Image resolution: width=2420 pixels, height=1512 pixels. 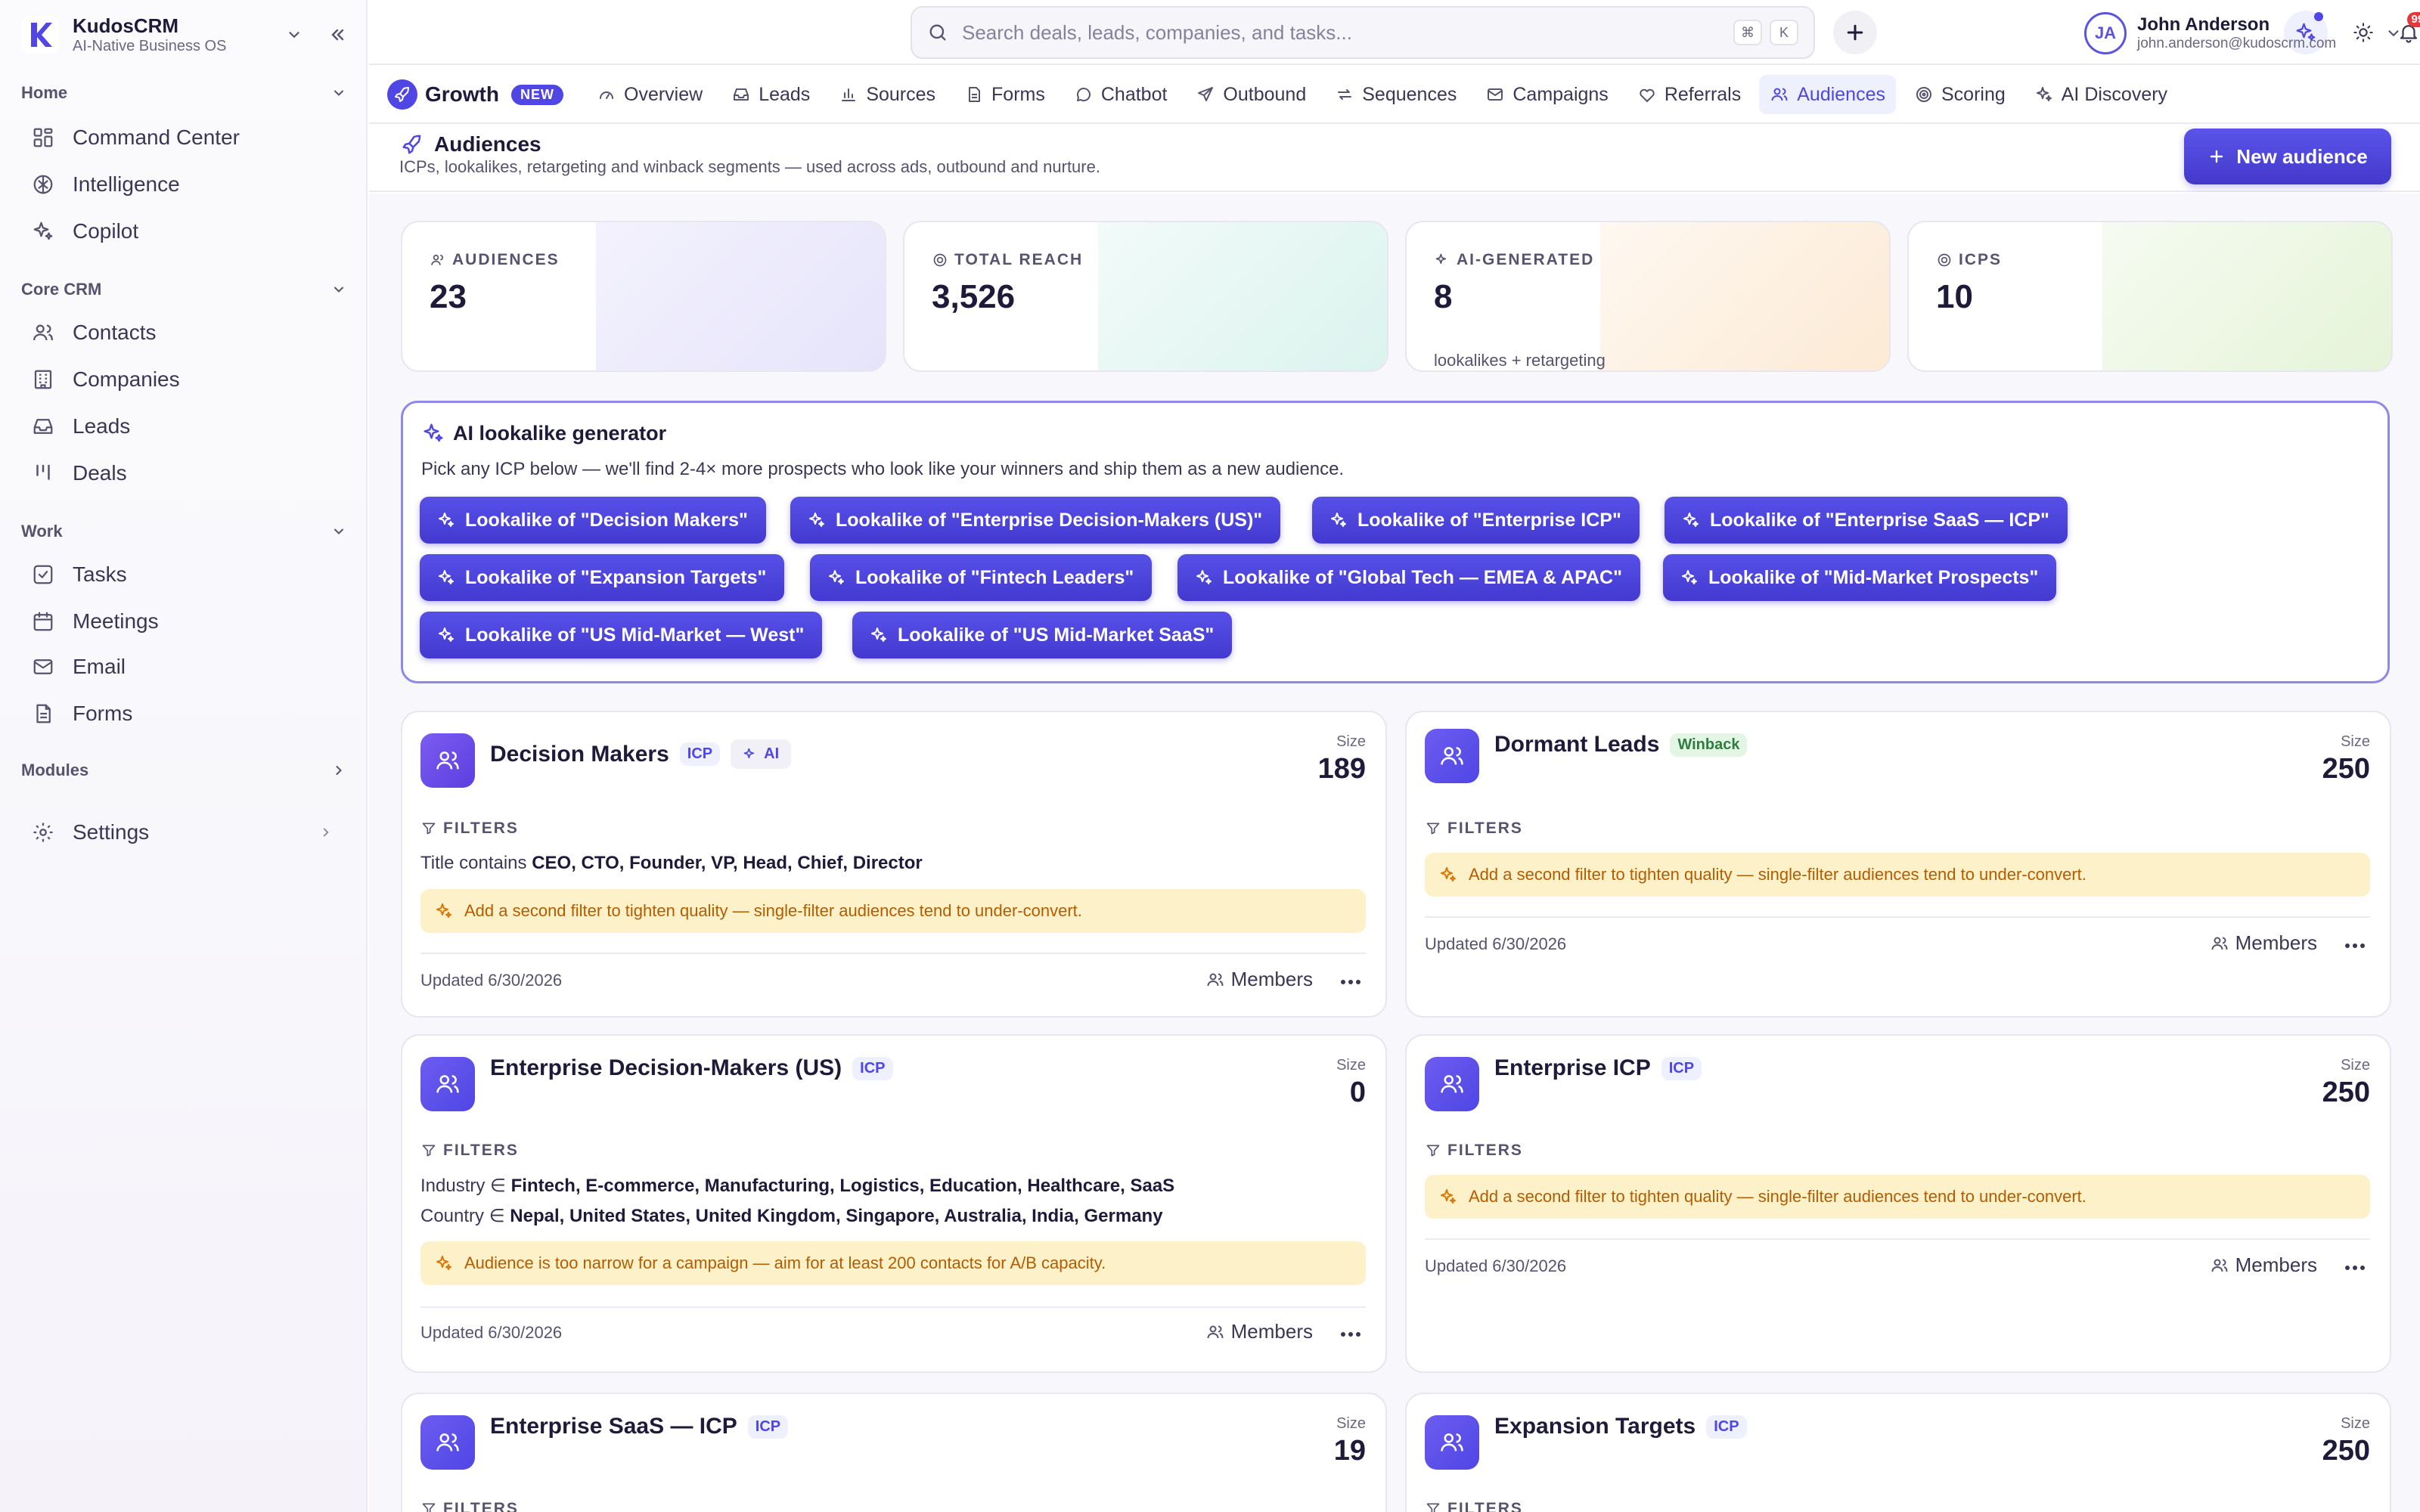 What do you see at coordinates (1709, 745) in the screenshot?
I see `winback-tag: Winback` at bounding box center [1709, 745].